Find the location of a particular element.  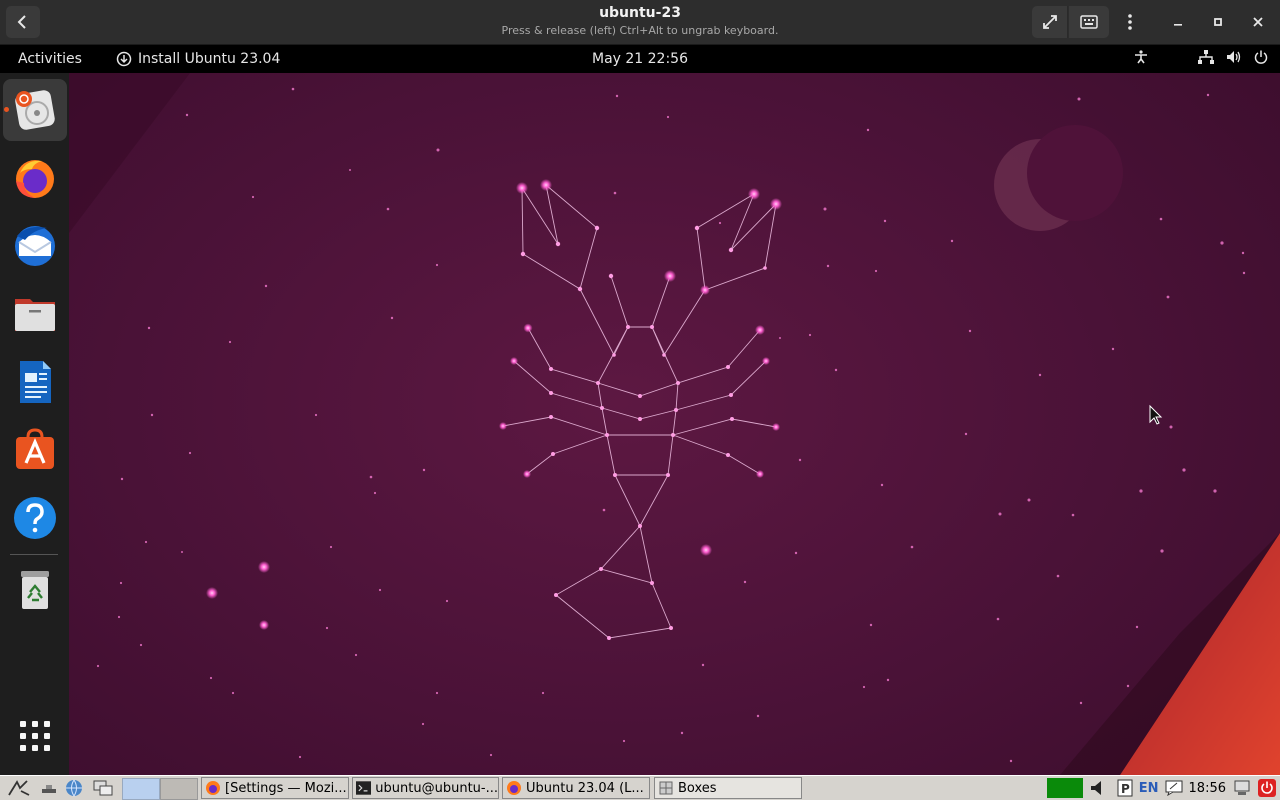

keyboard-layout: EN is located at coordinates (1149, 788).